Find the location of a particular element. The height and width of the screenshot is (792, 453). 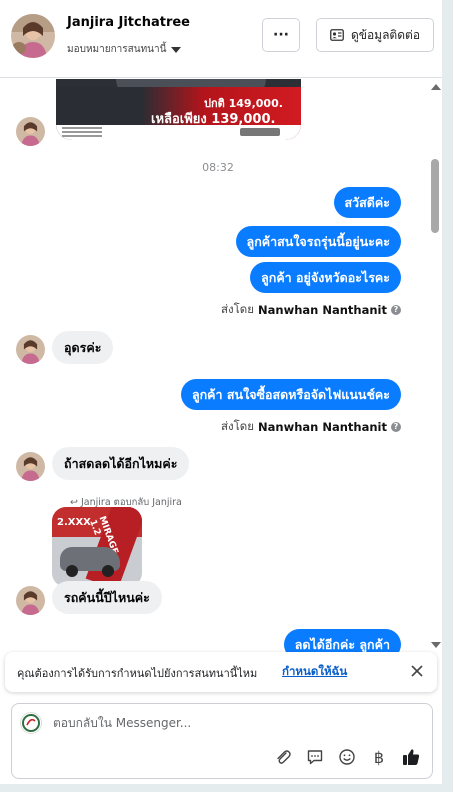

reply-input is located at coordinates (203, 723).